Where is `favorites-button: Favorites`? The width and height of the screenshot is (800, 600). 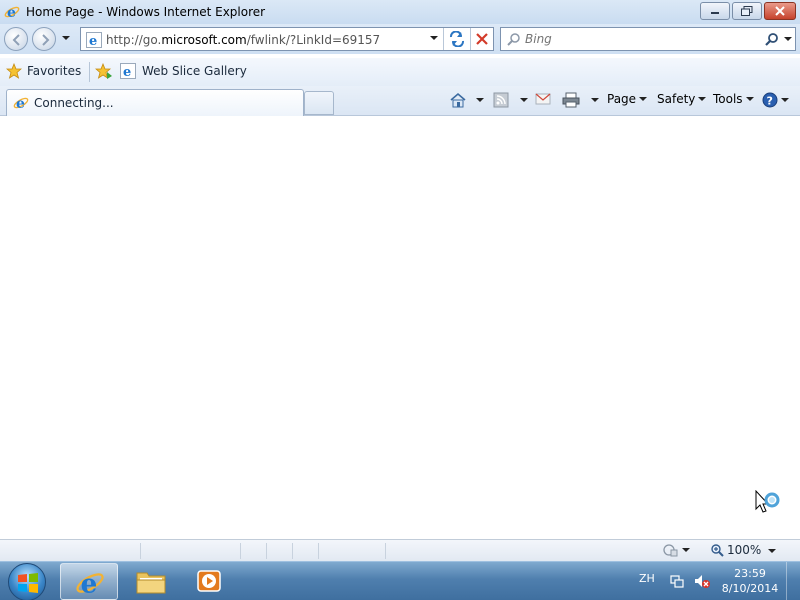 favorites-button: Favorites is located at coordinates (43, 71).